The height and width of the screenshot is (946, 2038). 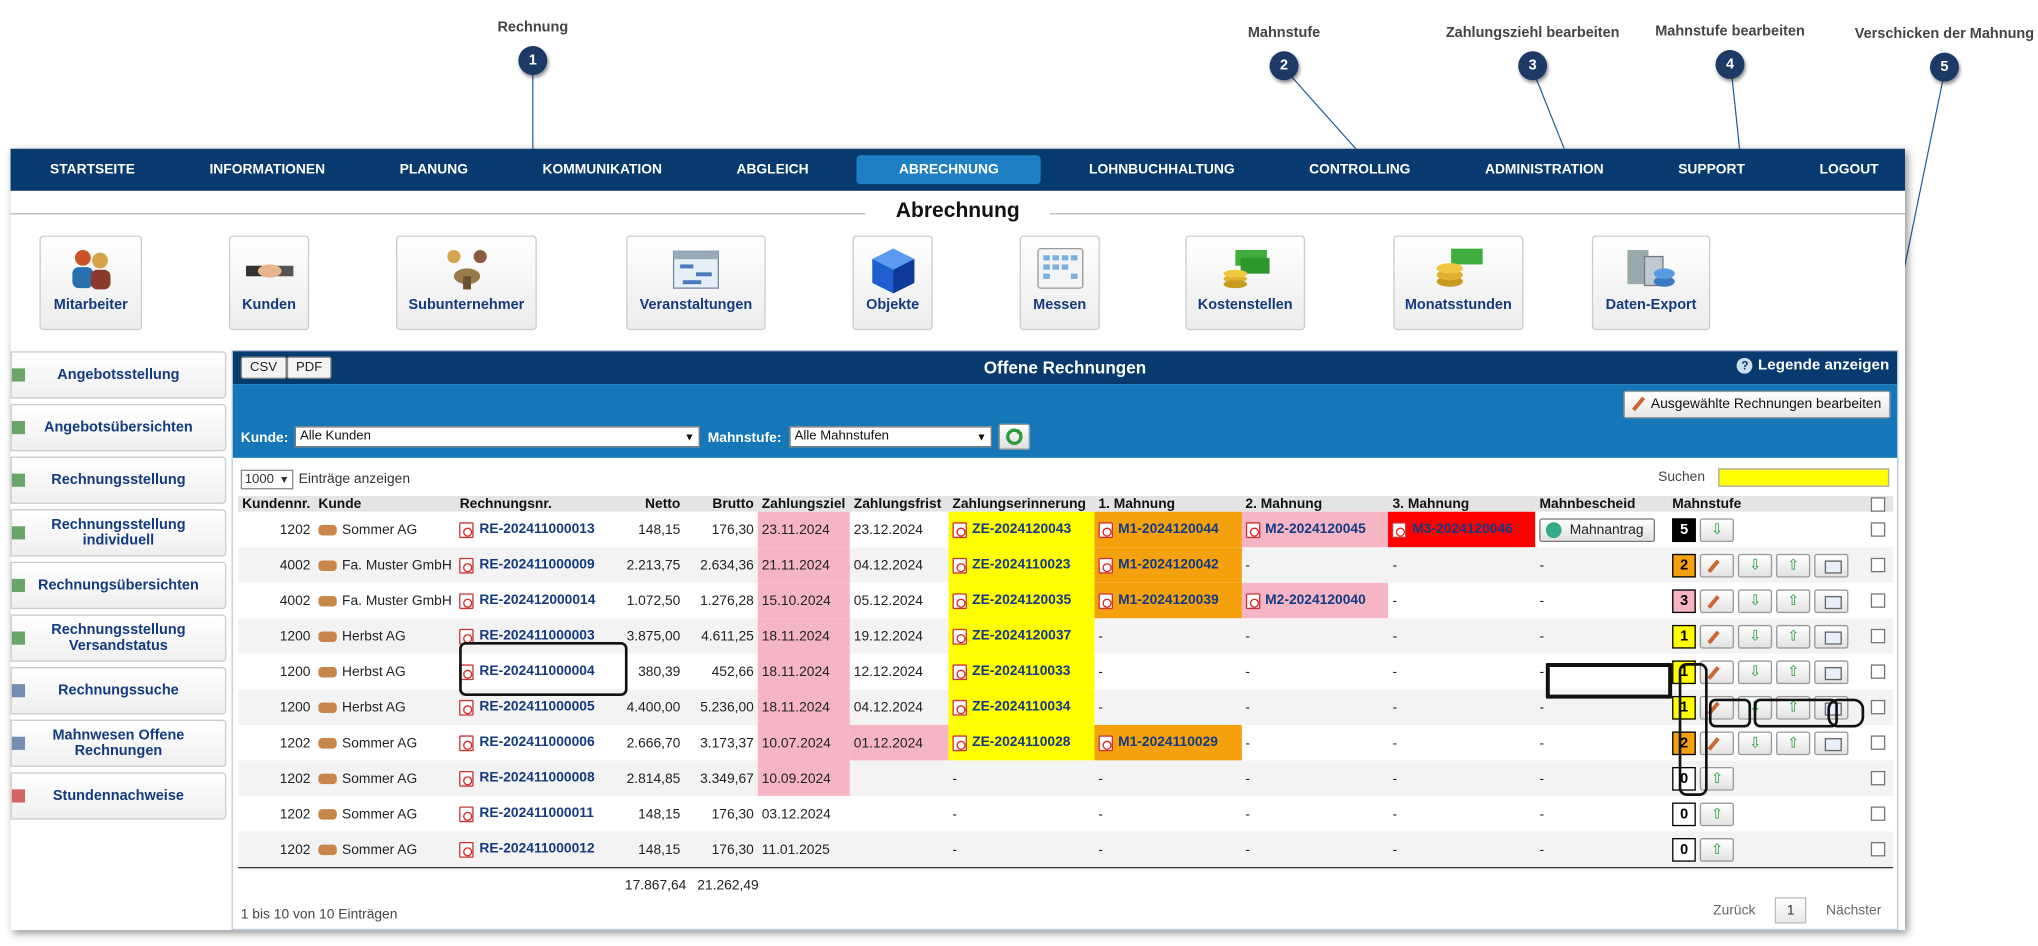 I want to click on zahlungserinnerung-cell: ZE-2024110033, so click(x=1021, y=671).